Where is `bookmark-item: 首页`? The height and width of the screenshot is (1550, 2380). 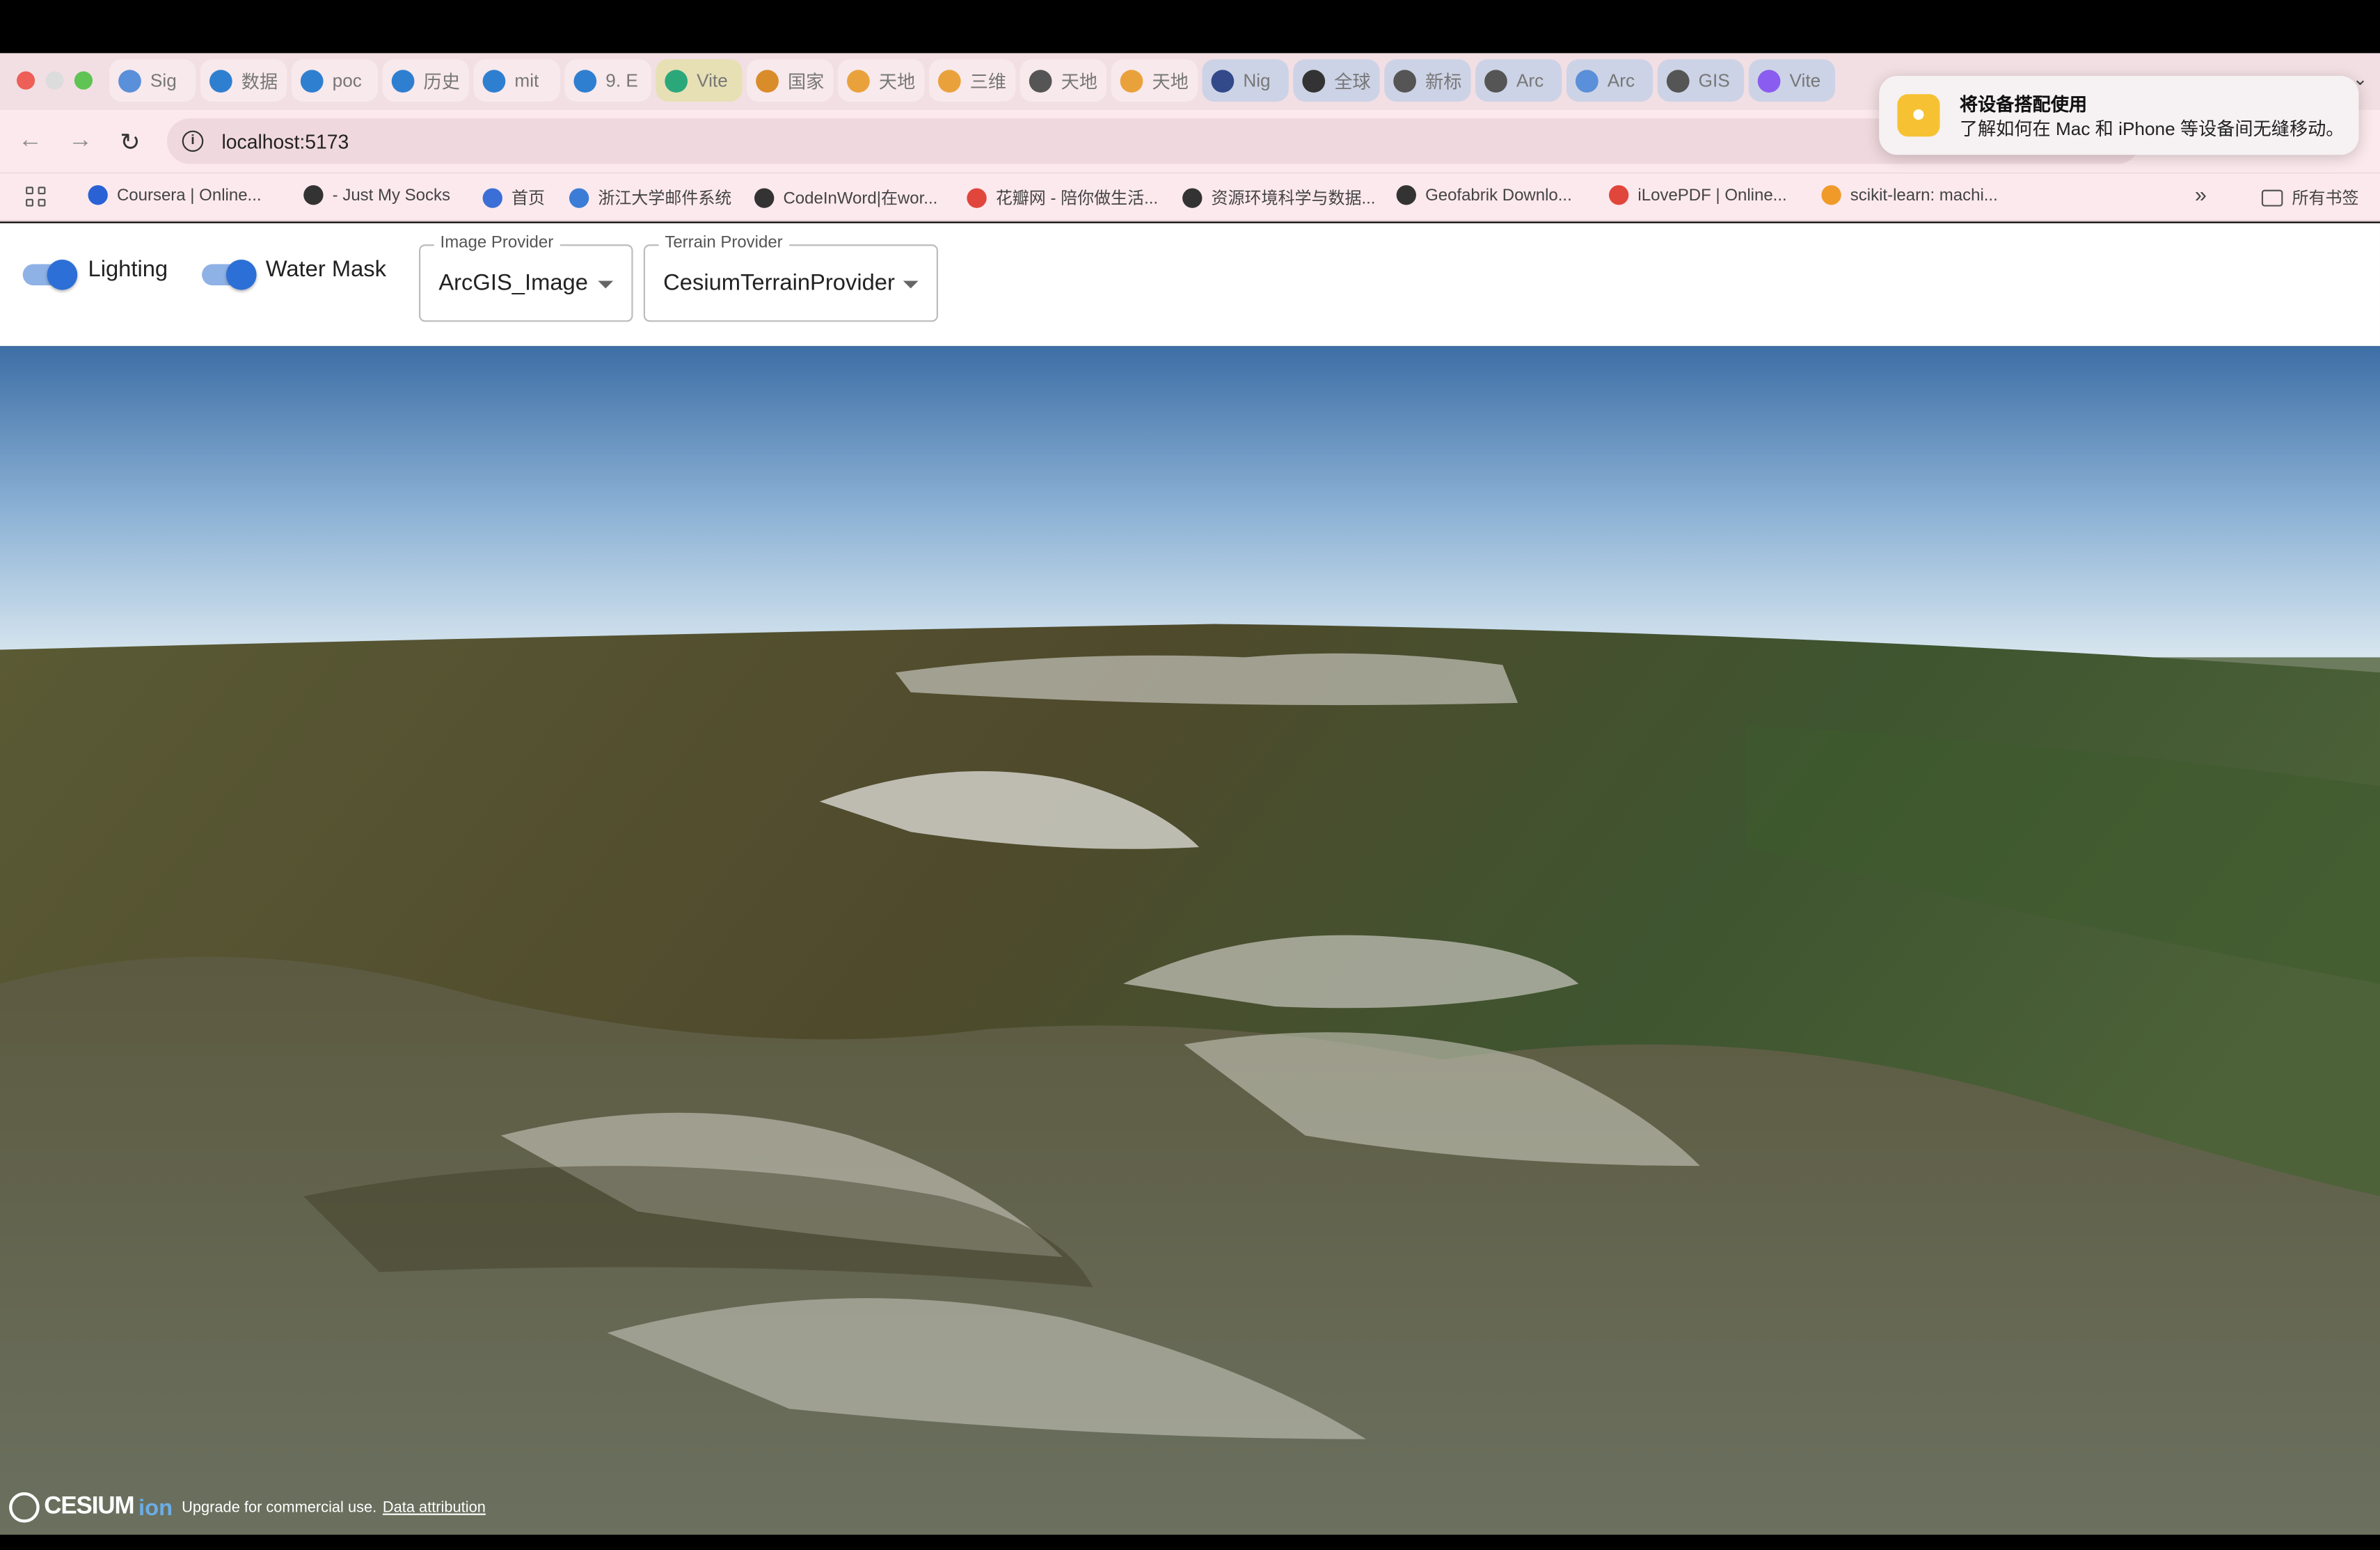
bookmark-item: 首页 is located at coordinates (514, 197).